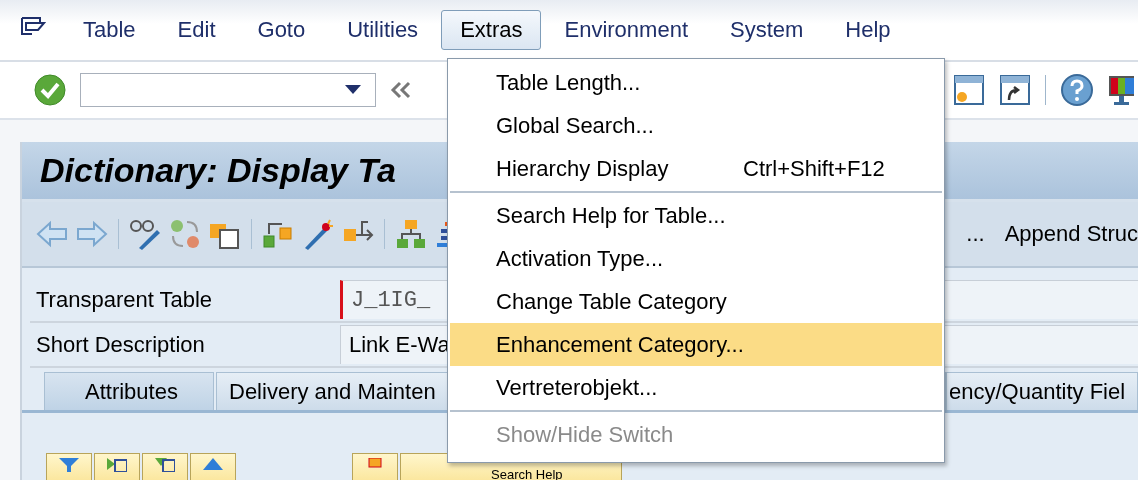 This screenshot has height=480, width=1138. I want to click on dropdown-icon, so click(353, 90).